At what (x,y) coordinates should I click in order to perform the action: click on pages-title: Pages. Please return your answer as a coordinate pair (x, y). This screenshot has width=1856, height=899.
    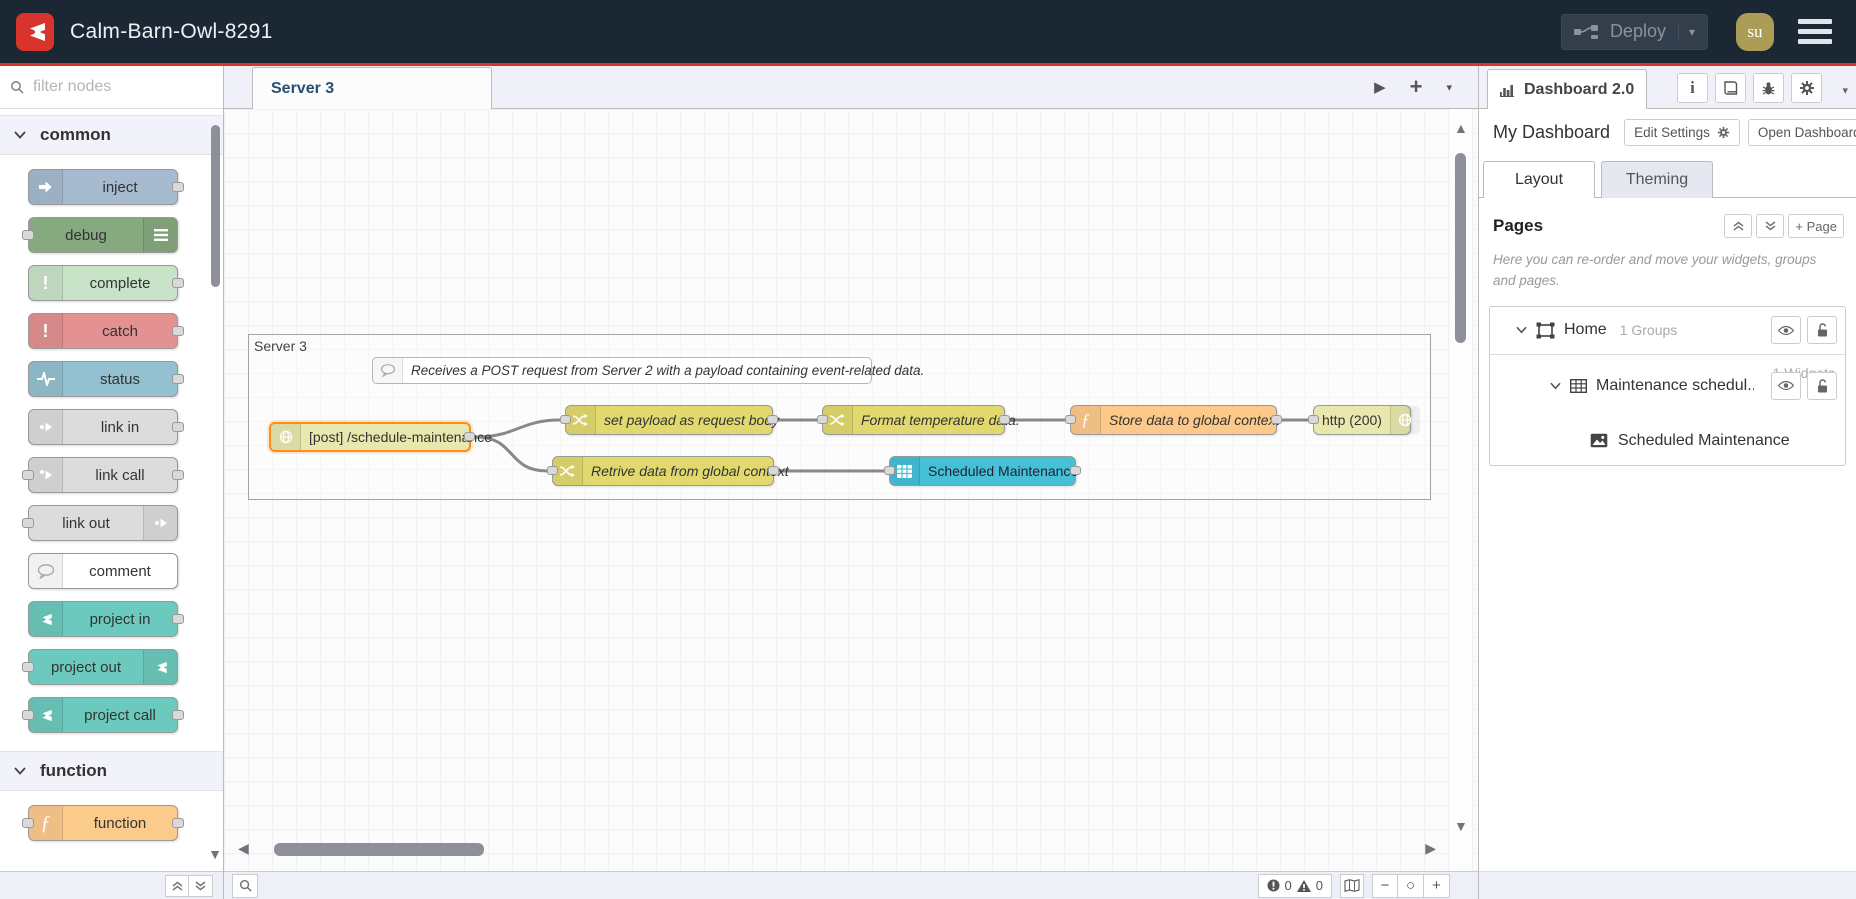
    Looking at the image, I should click on (1518, 225).